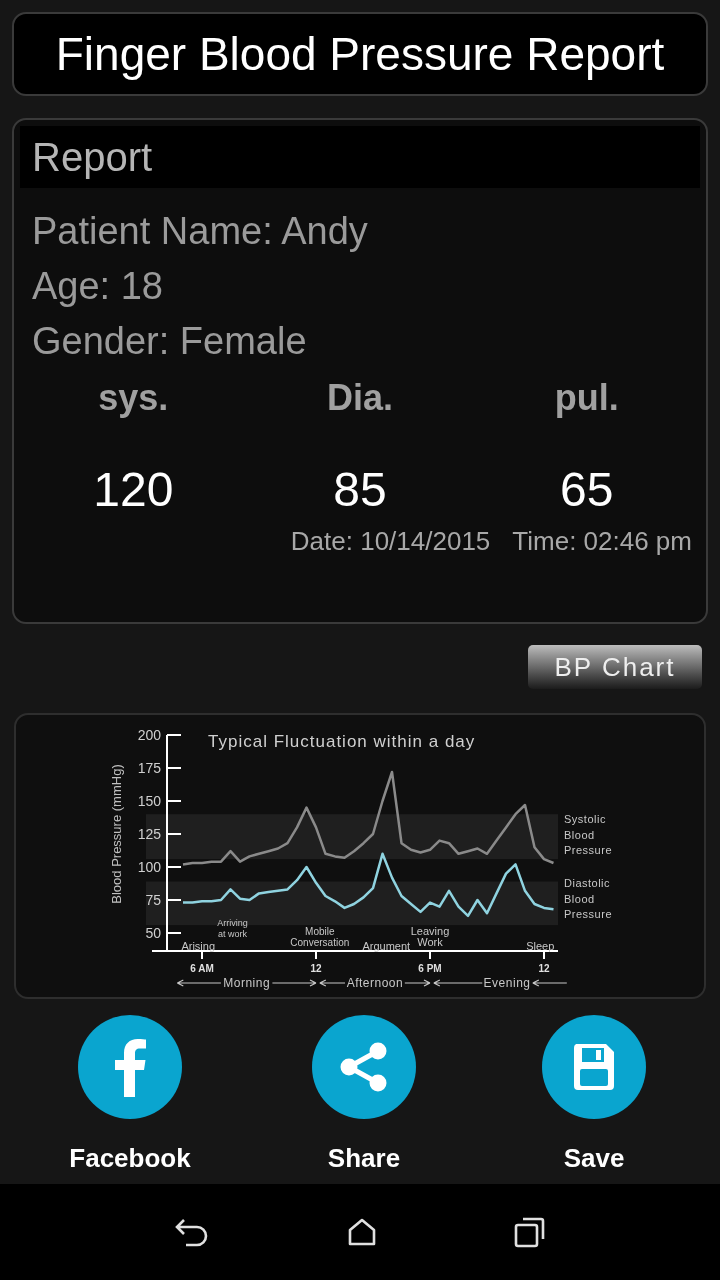 Image resolution: width=720 pixels, height=1280 pixels. Describe the element at coordinates (364, 1158) in the screenshot. I see `button-caption: Share` at that location.